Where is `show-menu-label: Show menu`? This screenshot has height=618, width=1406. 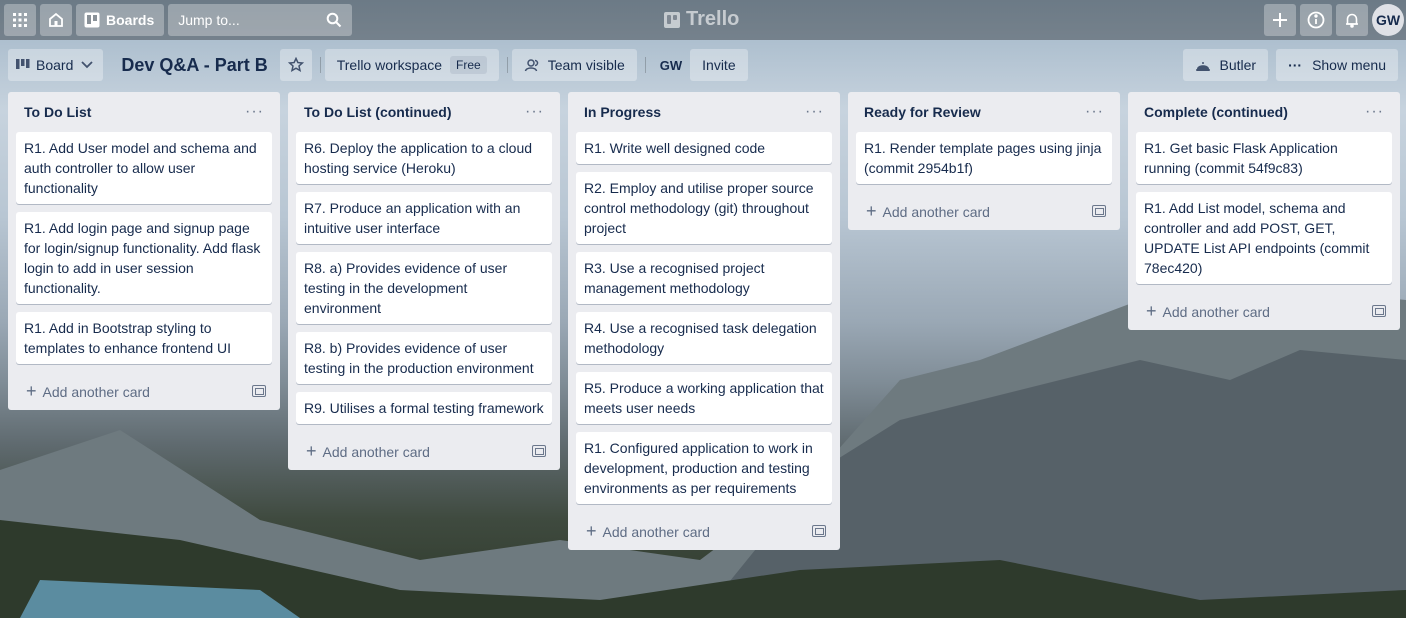
show-menu-label: Show menu is located at coordinates (1349, 65).